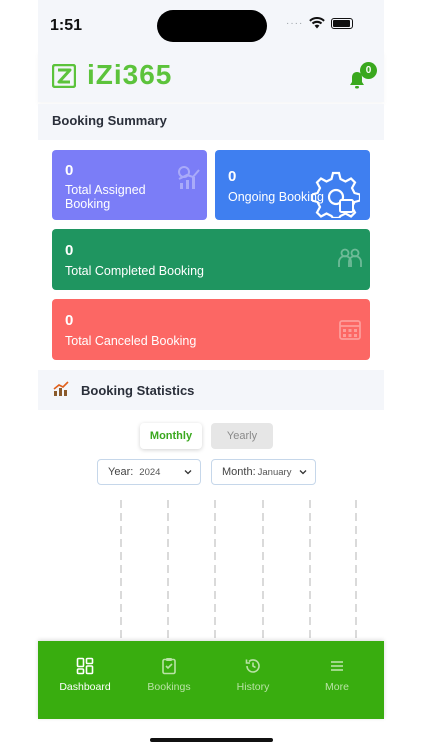 The width and height of the screenshot is (422, 750). Describe the element at coordinates (211, 259) in the screenshot. I see `card-total-completed: 0 Total Completed Booking` at that location.